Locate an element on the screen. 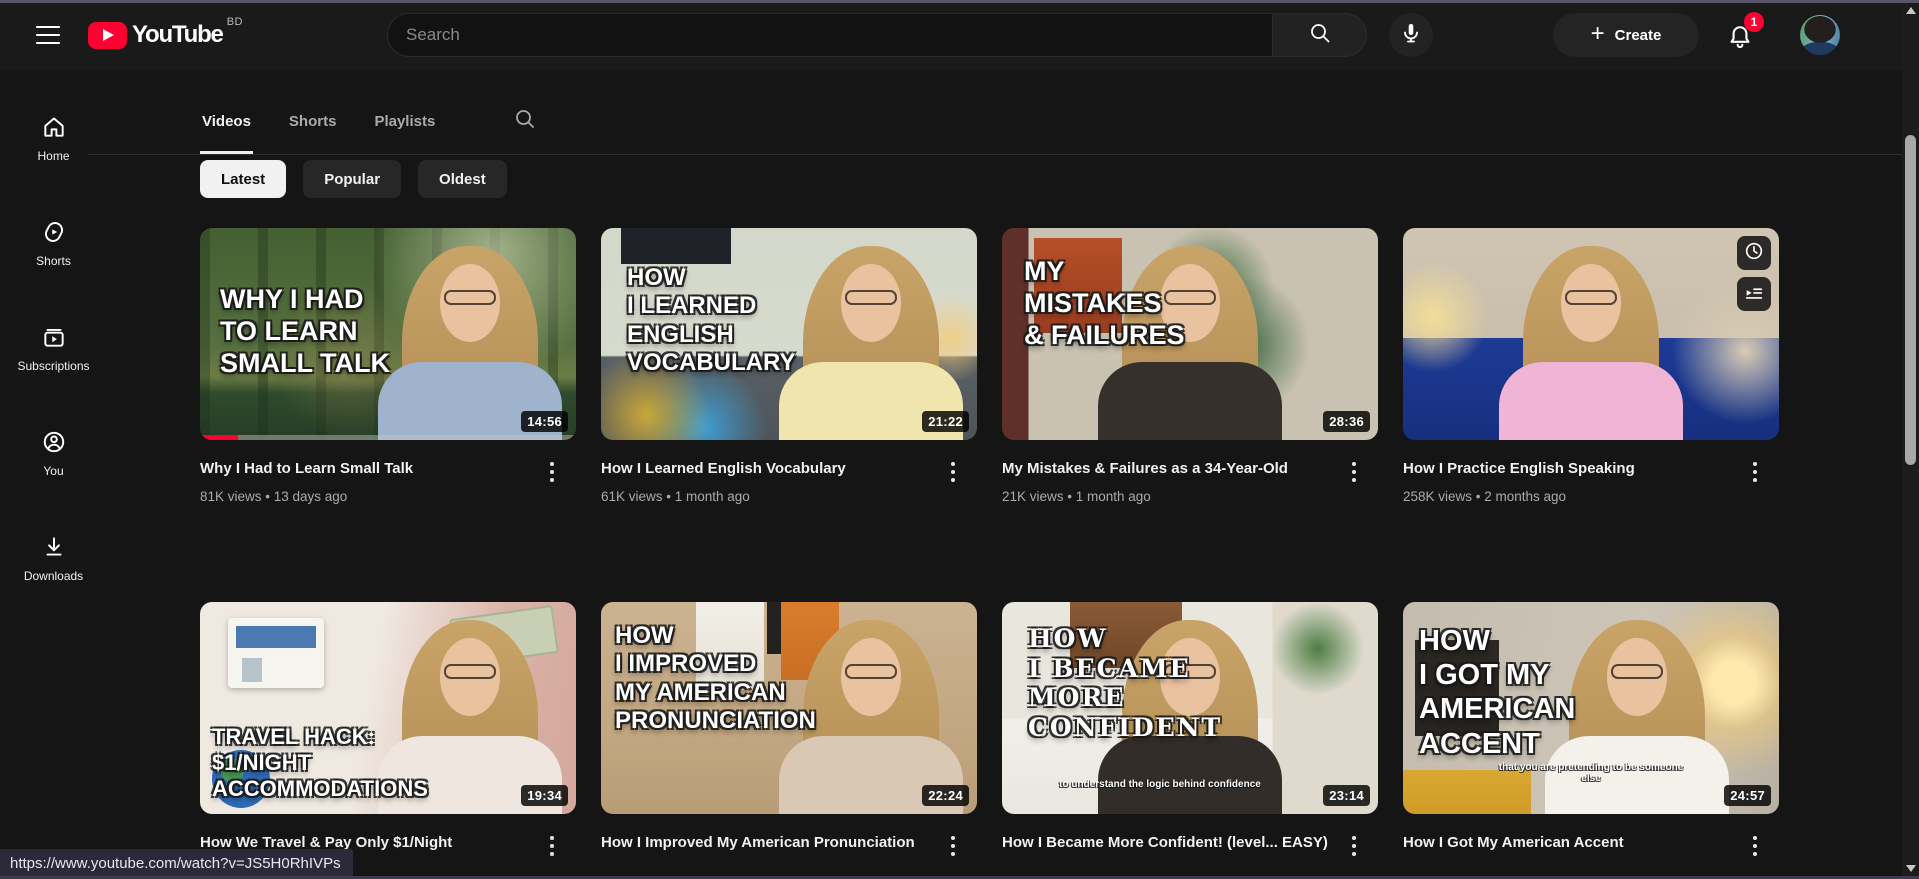  sidebar-item-home: Home is located at coordinates (53, 138).